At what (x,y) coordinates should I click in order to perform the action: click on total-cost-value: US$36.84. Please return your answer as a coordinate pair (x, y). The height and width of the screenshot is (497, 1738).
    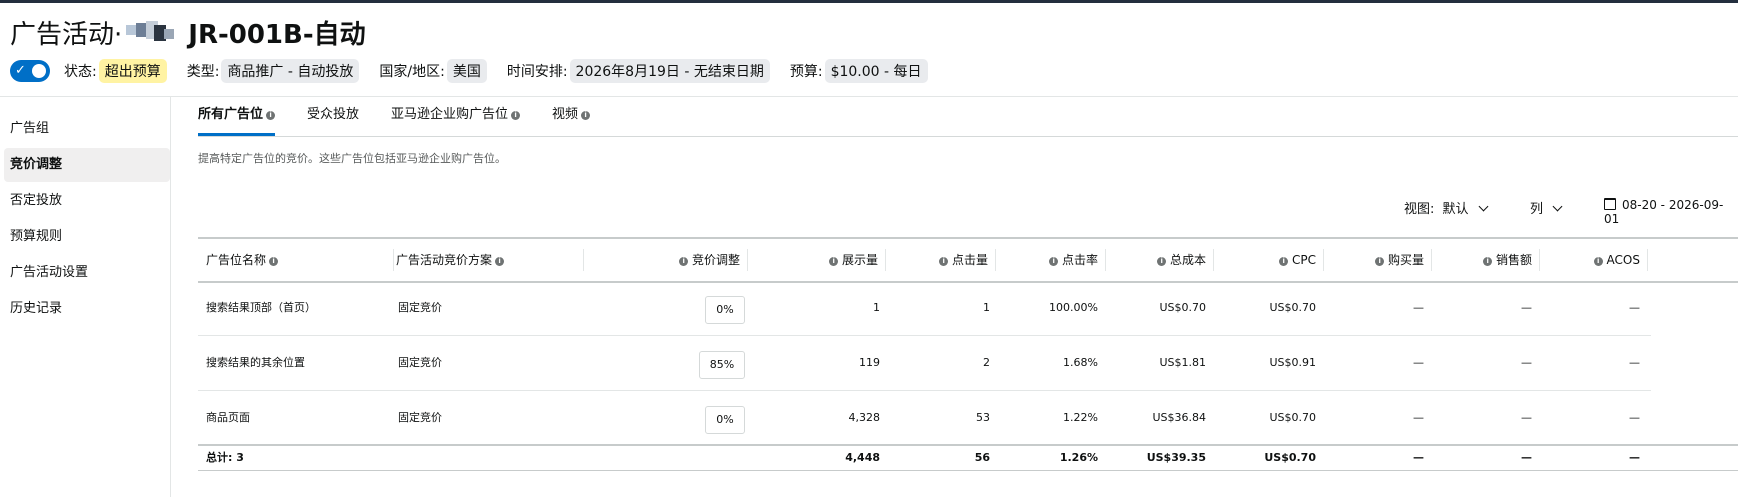
    Looking at the image, I should click on (1179, 417).